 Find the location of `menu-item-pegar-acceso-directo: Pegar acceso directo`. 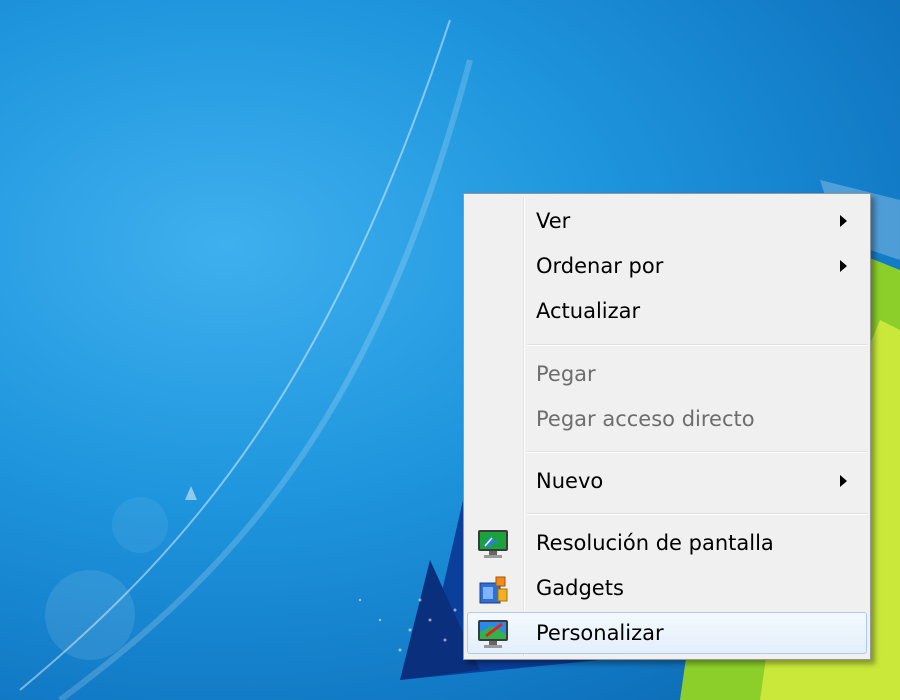

menu-item-pegar-acceso-directo: Pegar acceso directo is located at coordinates (667, 419).